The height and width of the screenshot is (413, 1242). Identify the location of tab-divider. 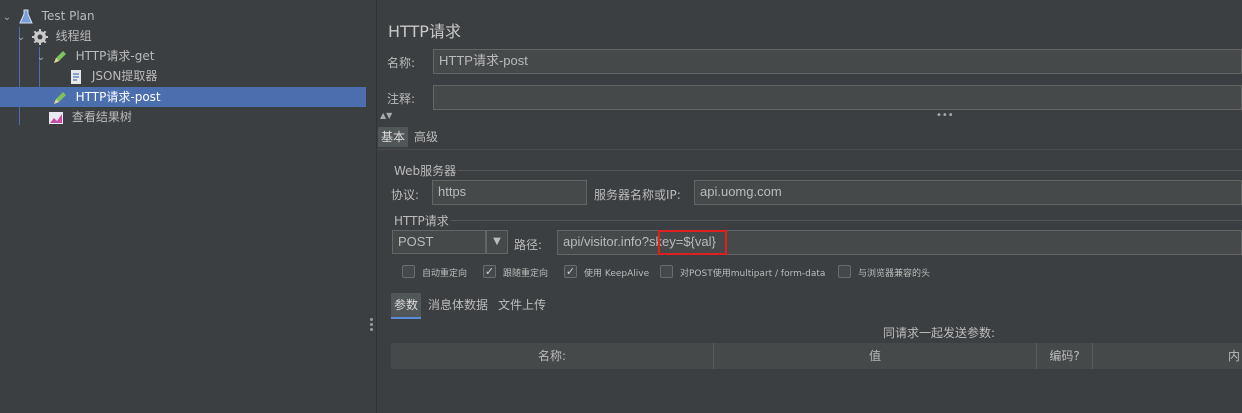
(809, 149).